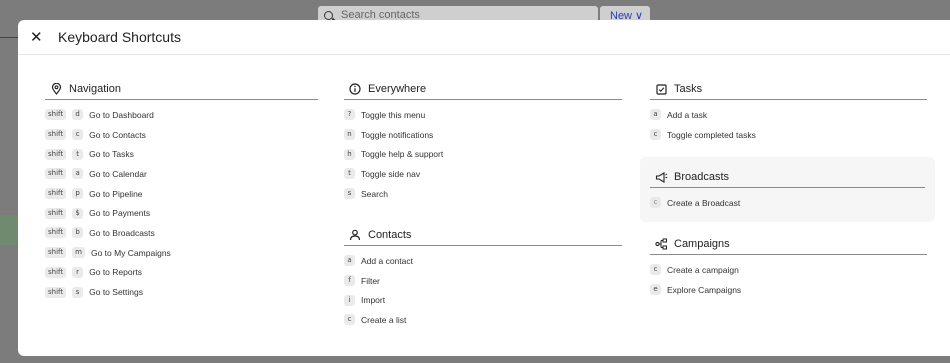 The height and width of the screenshot is (363, 950). What do you see at coordinates (788, 244) in the screenshot?
I see `campaigns-header: Campaigns` at bounding box center [788, 244].